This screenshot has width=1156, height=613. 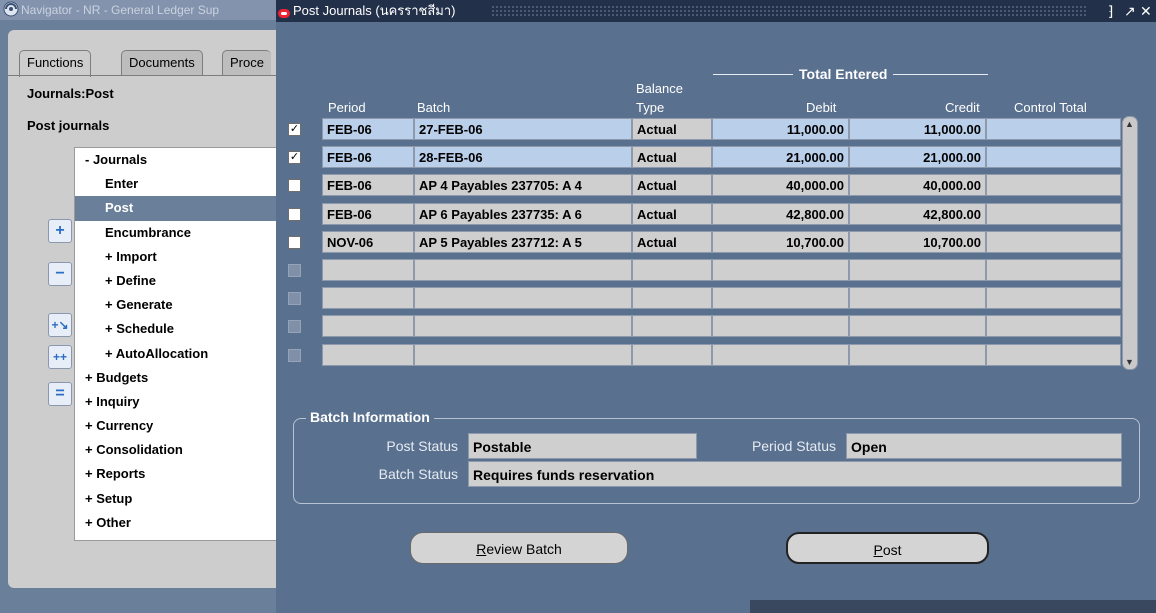 I want to click on credit-cell: 42,800.00, so click(x=917, y=213).